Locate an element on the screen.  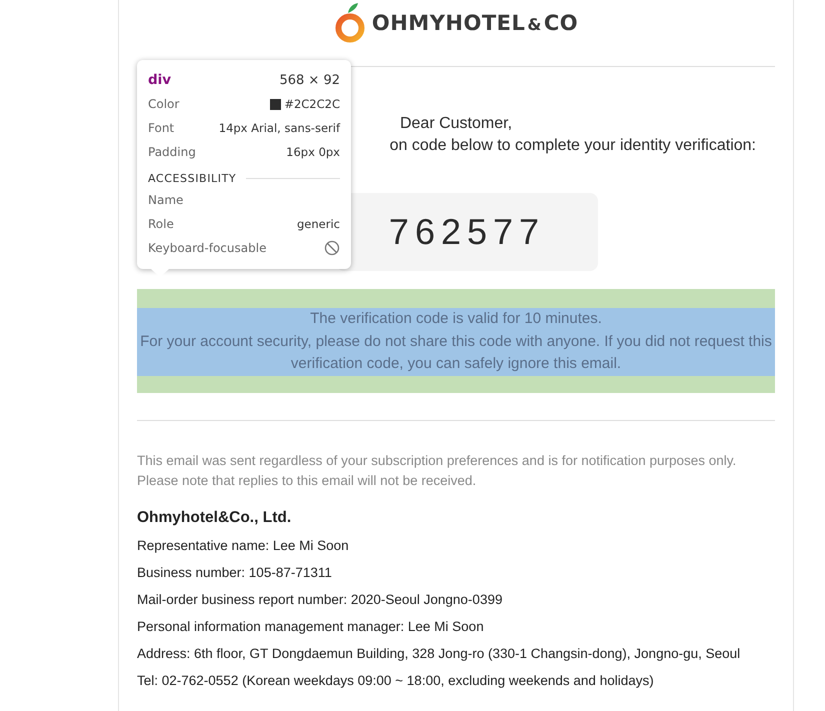
property-label: Keyboard-focusable is located at coordinates (207, 248).